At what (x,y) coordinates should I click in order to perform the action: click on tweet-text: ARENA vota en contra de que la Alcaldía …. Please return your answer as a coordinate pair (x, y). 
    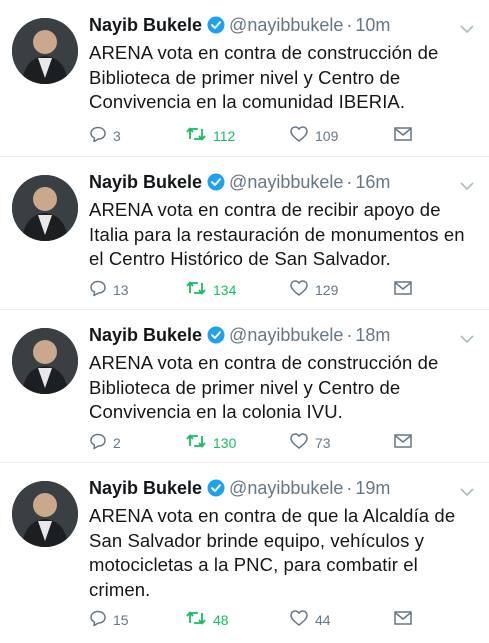
    Looking at the image, I should click on (272, 552).